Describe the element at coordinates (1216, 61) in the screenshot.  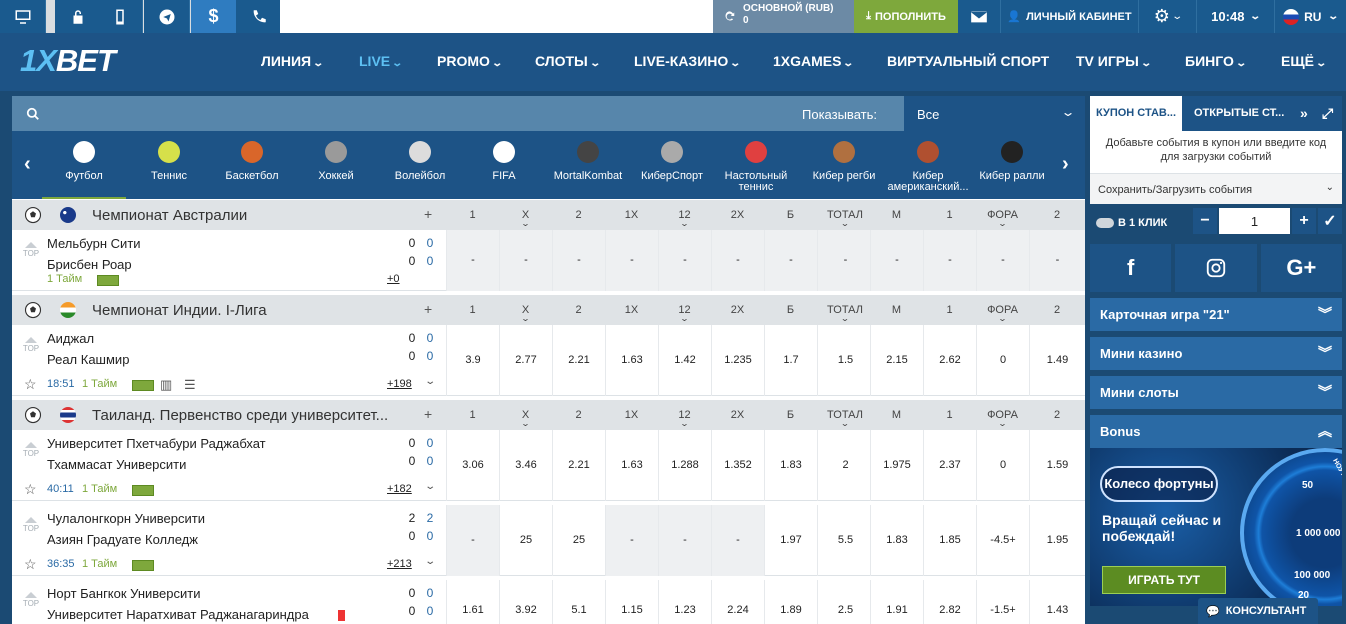
I see `nav-bingo: БИНГО⌄` at that location.